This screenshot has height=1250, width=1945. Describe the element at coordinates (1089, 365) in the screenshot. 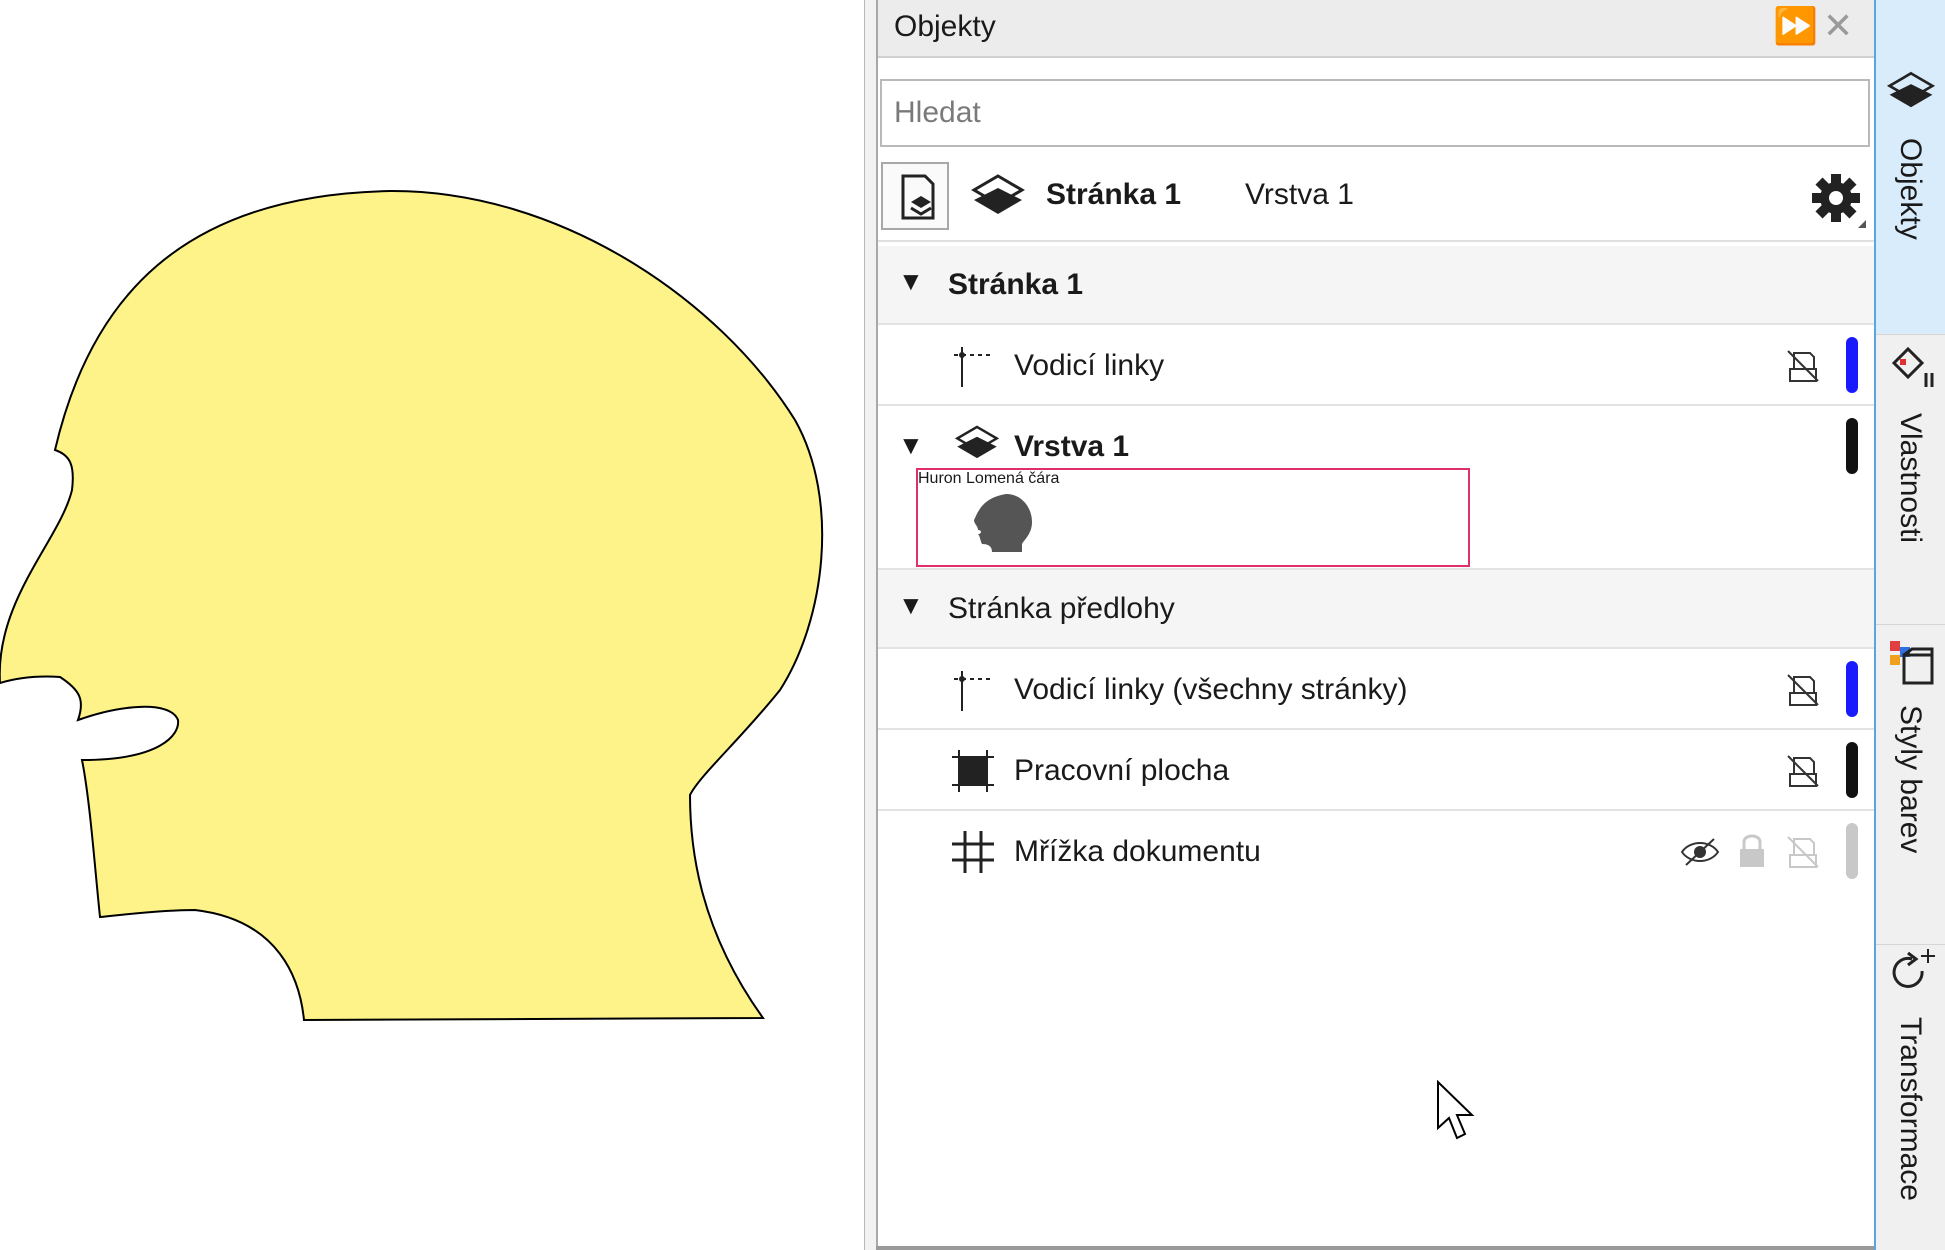

I see `tree-label: Vodicí linky` at that location.